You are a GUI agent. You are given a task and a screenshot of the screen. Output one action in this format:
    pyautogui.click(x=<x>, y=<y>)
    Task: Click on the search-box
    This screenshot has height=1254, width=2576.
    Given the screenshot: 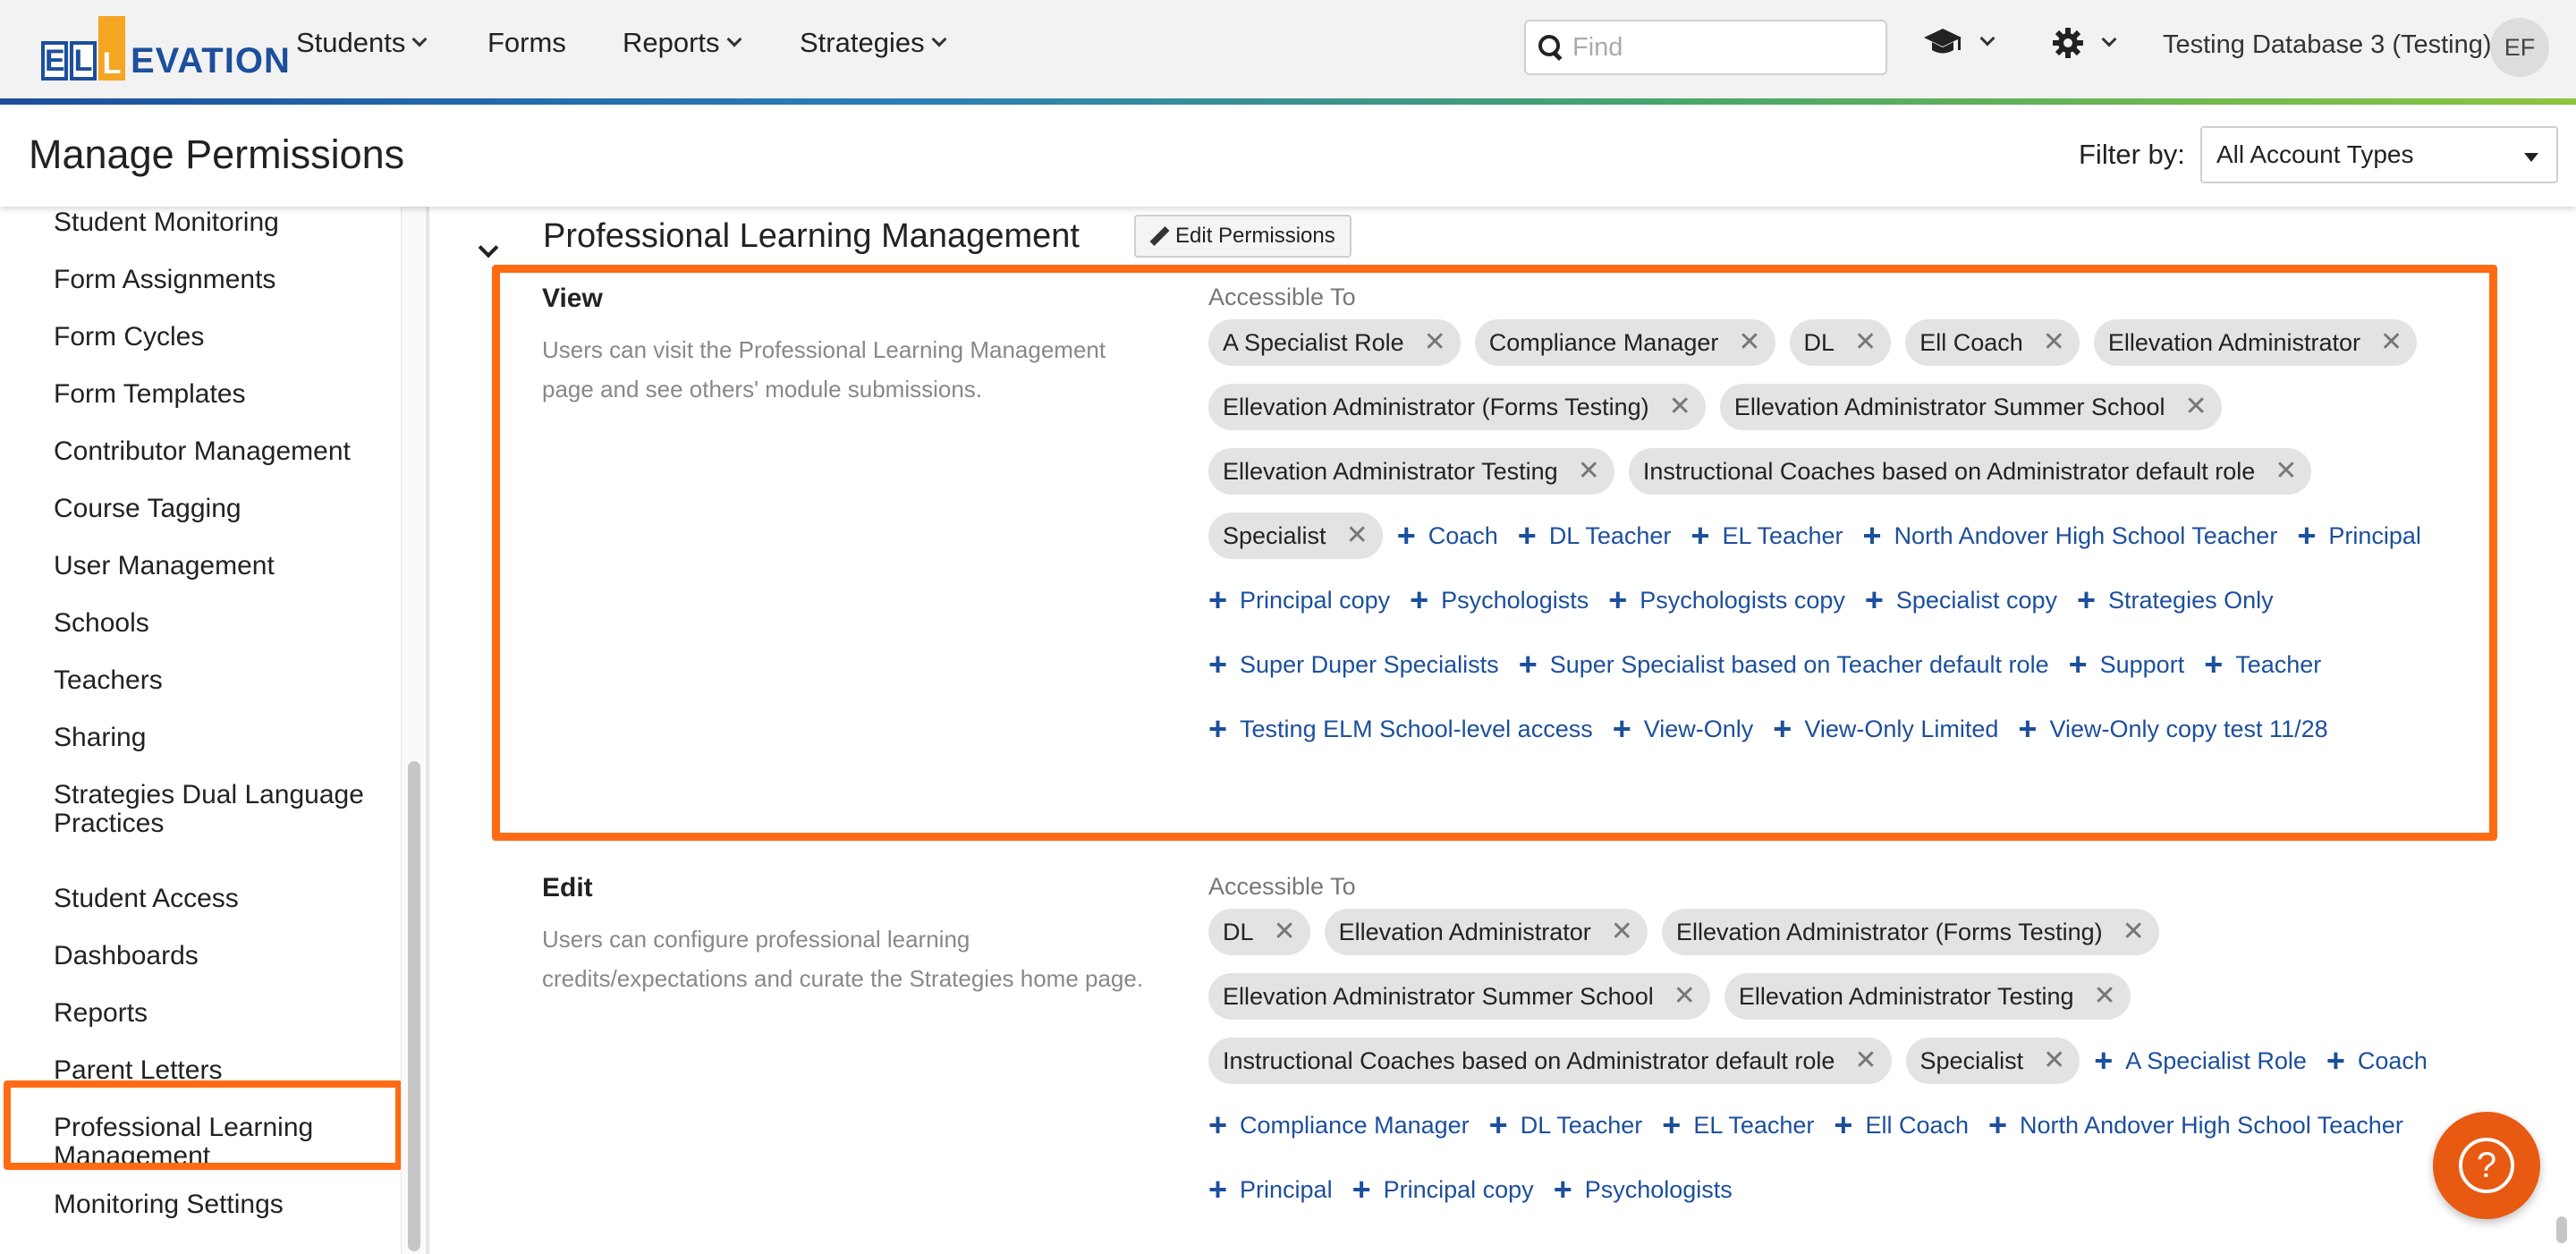 What is the action you would take?
    pyautogui.click(x=1705, y=47)
    